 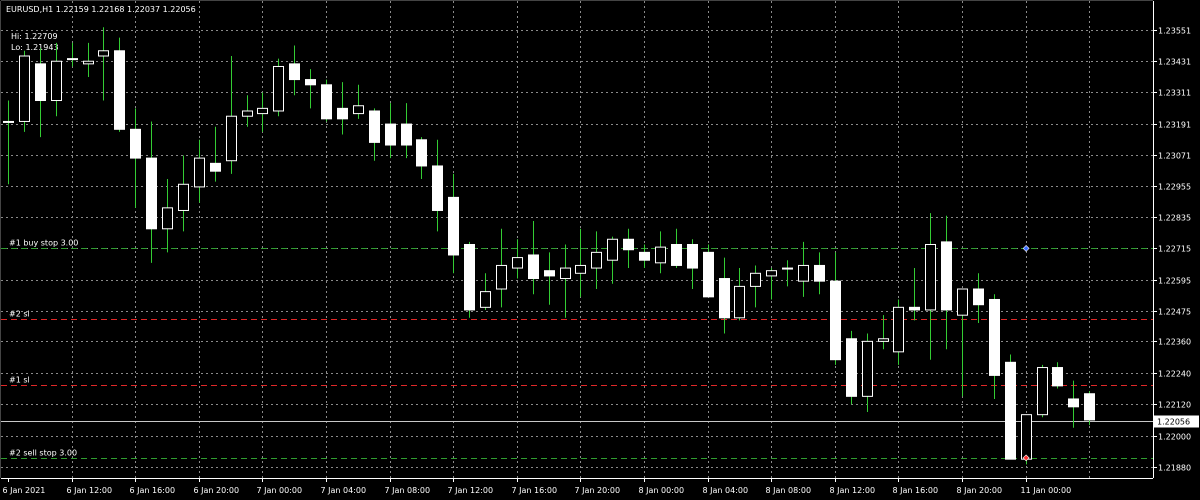 What do you see at coordinates (1174, 249) in the screenshot?
I see `y-tick-label: 1.22715` at bounding box center [1174, 249].